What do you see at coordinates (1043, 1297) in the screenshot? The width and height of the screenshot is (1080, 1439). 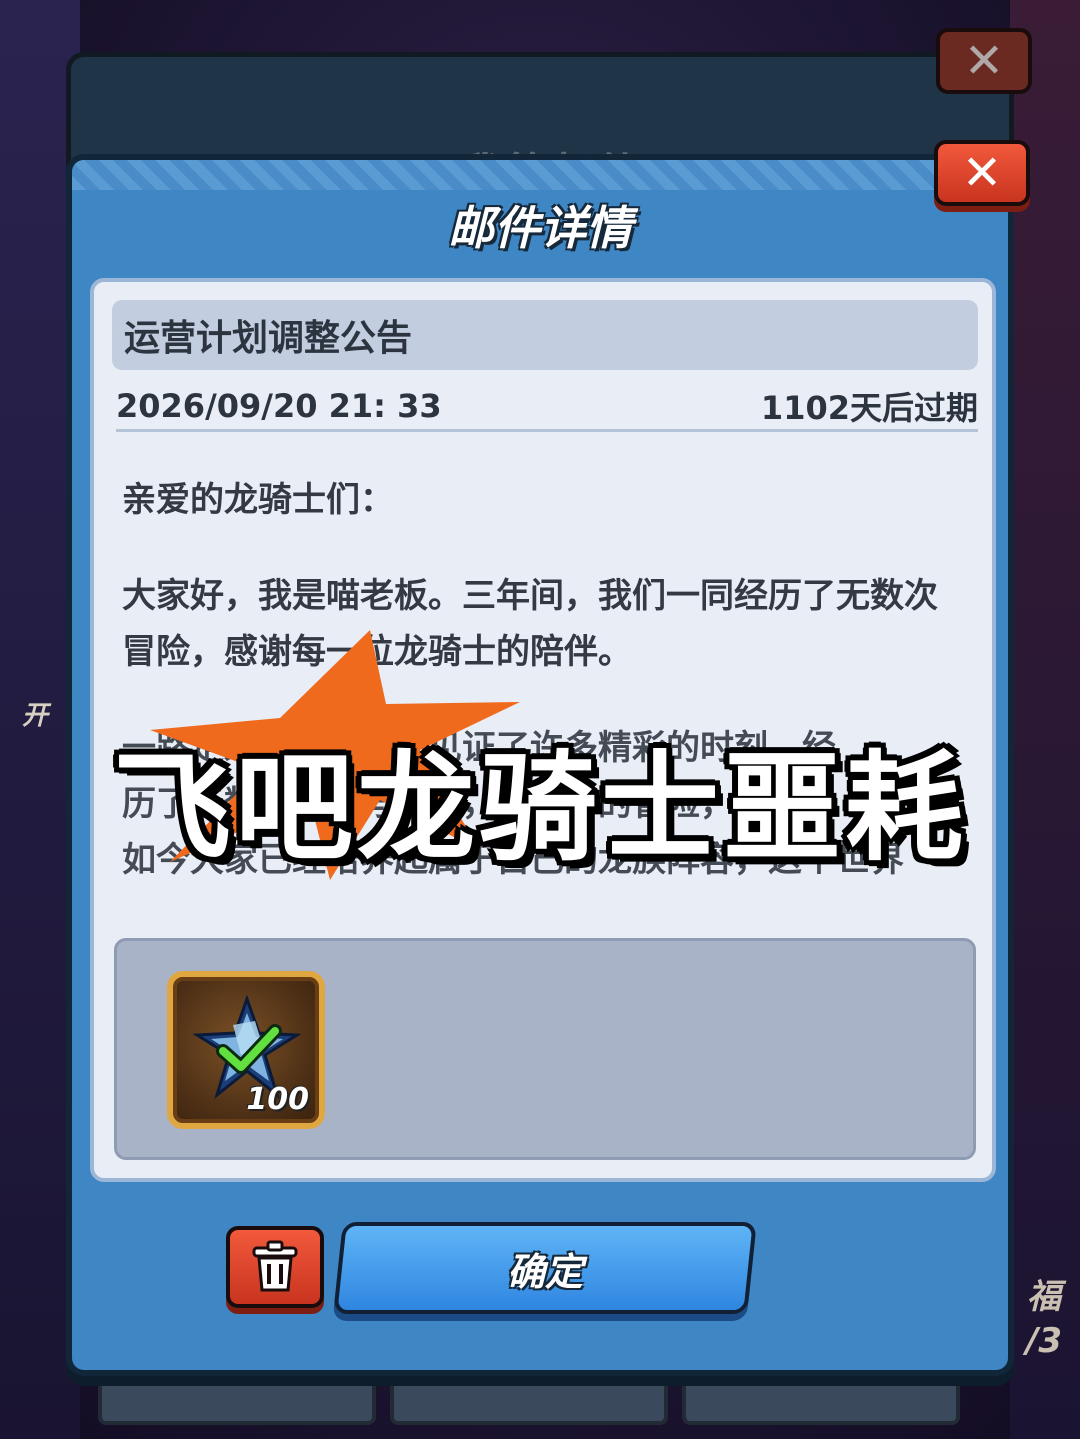 I see `background-right-label-top: 福` at bounding box center [1043, 1297].